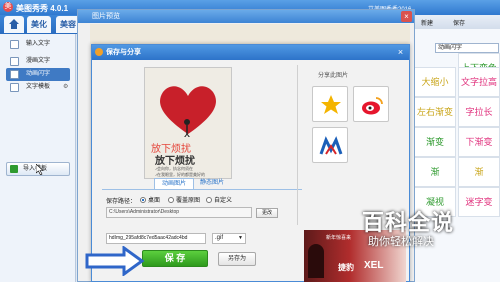 The image size is (500, 282). What do you see at coordinates (346, 267) in the screenshot?
I see `ad-brand: 捷豹` at bounding box center [346, 267].